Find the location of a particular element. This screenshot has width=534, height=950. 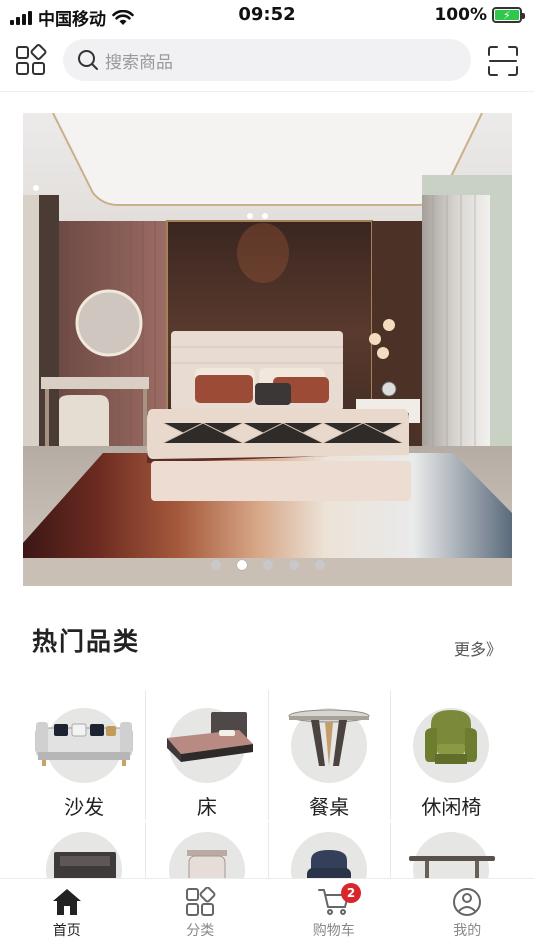

search-placeholder: 搜索商品 is located at coordinates (139, 62).